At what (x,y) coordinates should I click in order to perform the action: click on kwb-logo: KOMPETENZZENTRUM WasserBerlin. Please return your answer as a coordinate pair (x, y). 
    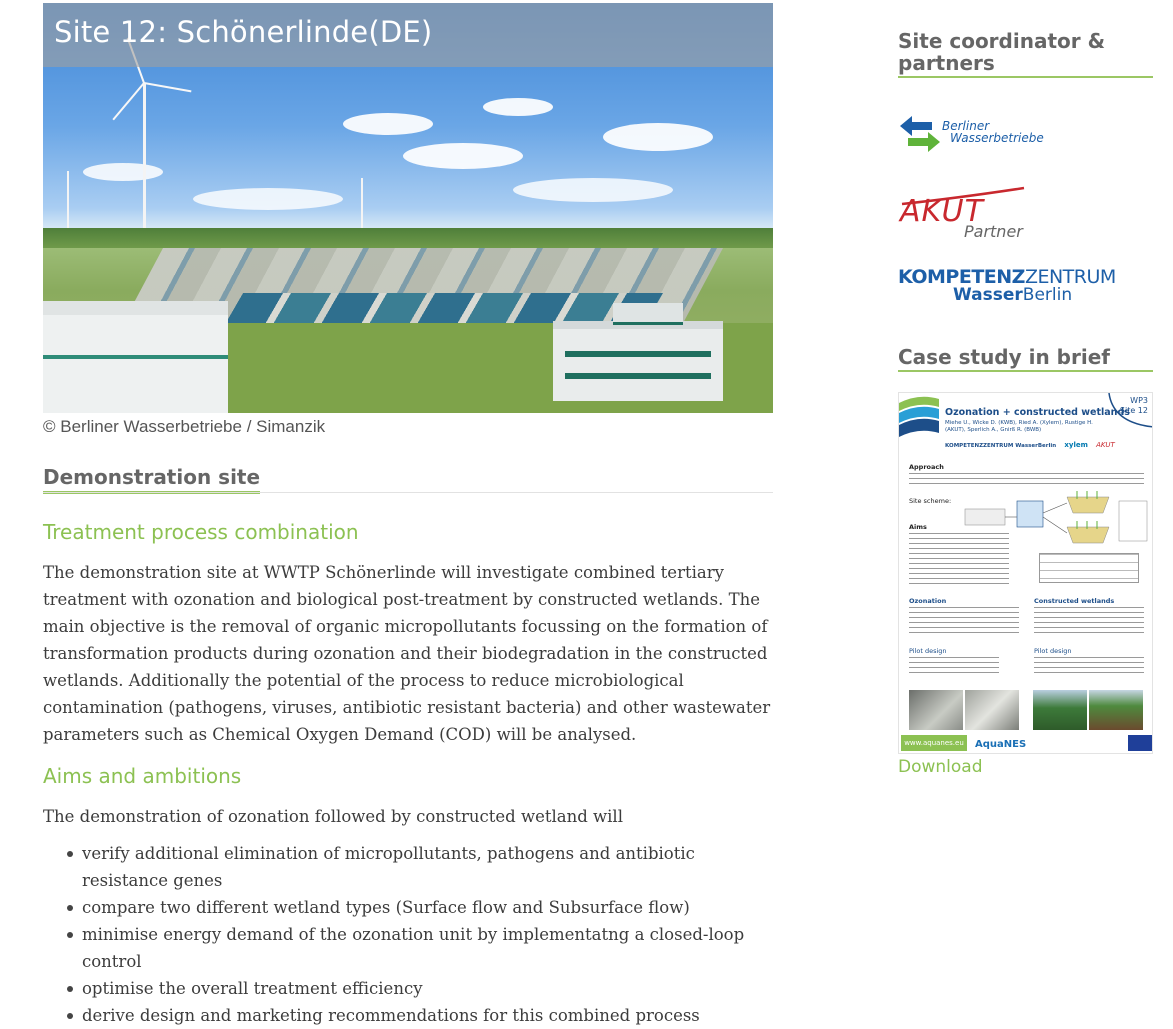
    Looking at the image, I should click on (1007, 286).